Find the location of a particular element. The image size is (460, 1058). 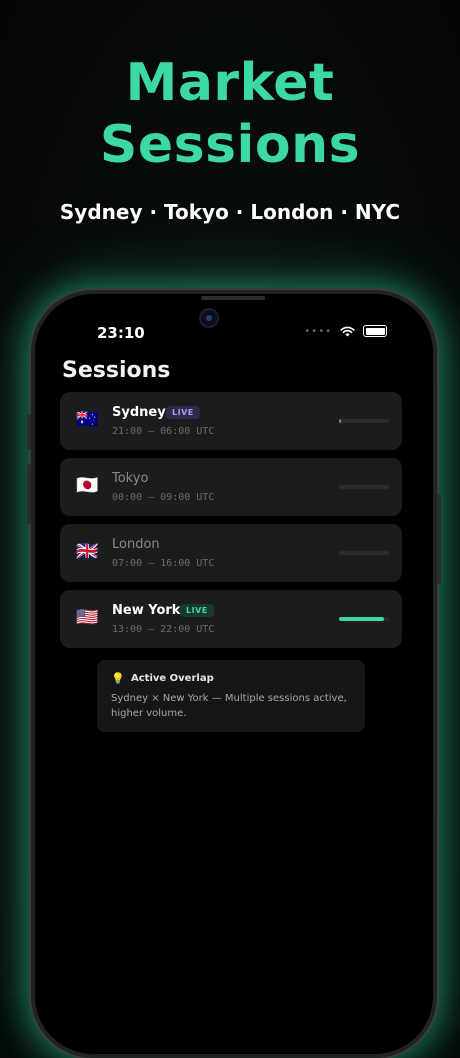

power-button is located at coordinates (439, 539).